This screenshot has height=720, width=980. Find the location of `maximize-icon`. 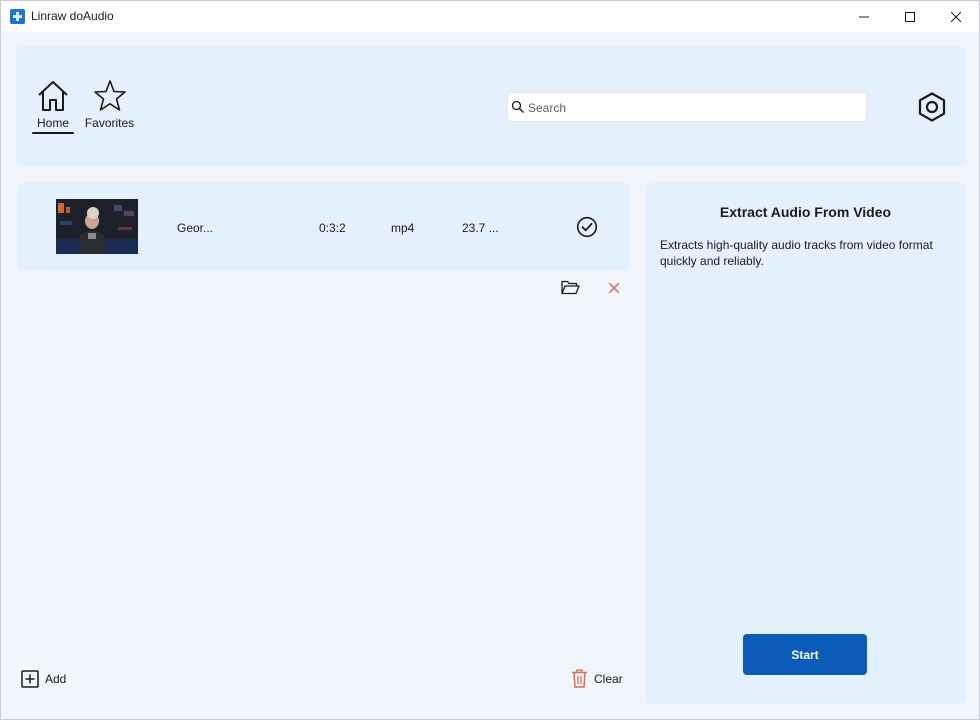

maximize-icon is located at coordinates (910, 16).